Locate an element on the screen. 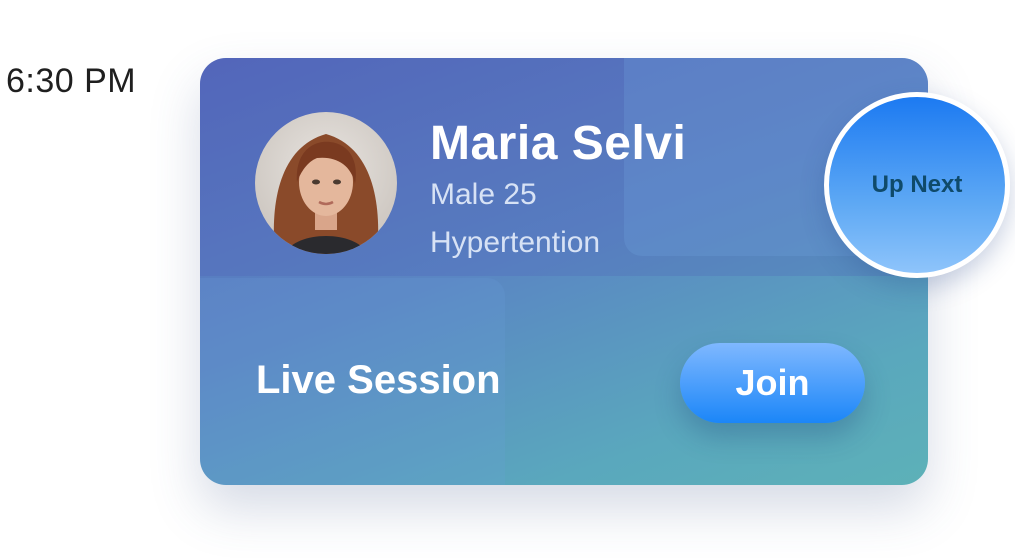  patient-avatar is located at coordinates (326, 183).